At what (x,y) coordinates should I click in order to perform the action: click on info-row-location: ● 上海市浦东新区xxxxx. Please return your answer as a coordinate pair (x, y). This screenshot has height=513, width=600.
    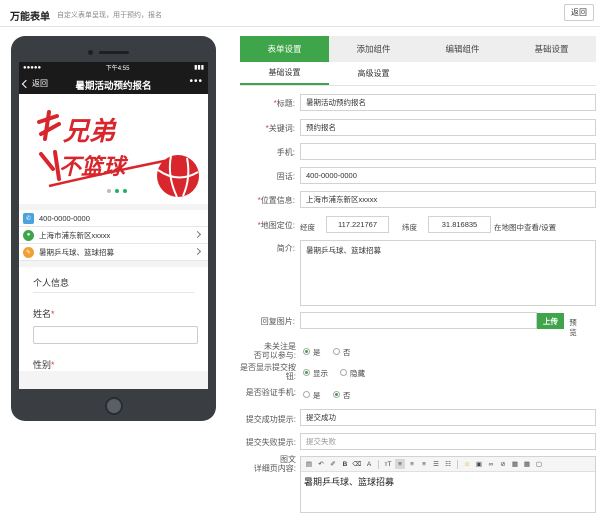
    Looking at the image, I should click on (113, 235).